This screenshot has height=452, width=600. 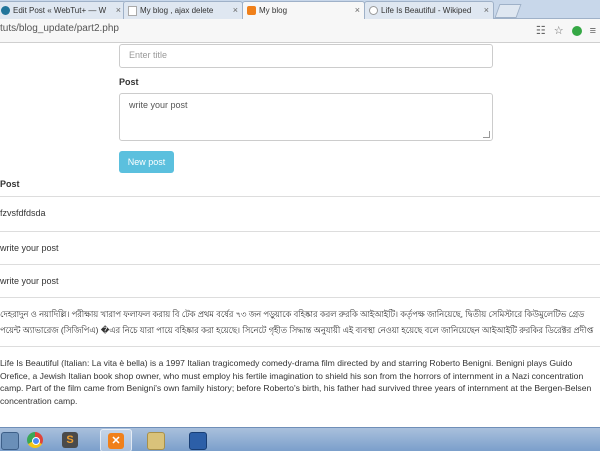 What do you see at coordinates (146, 162) in the screenshot?
I see `new-post-button: New post` at bounding box center [146, 162].